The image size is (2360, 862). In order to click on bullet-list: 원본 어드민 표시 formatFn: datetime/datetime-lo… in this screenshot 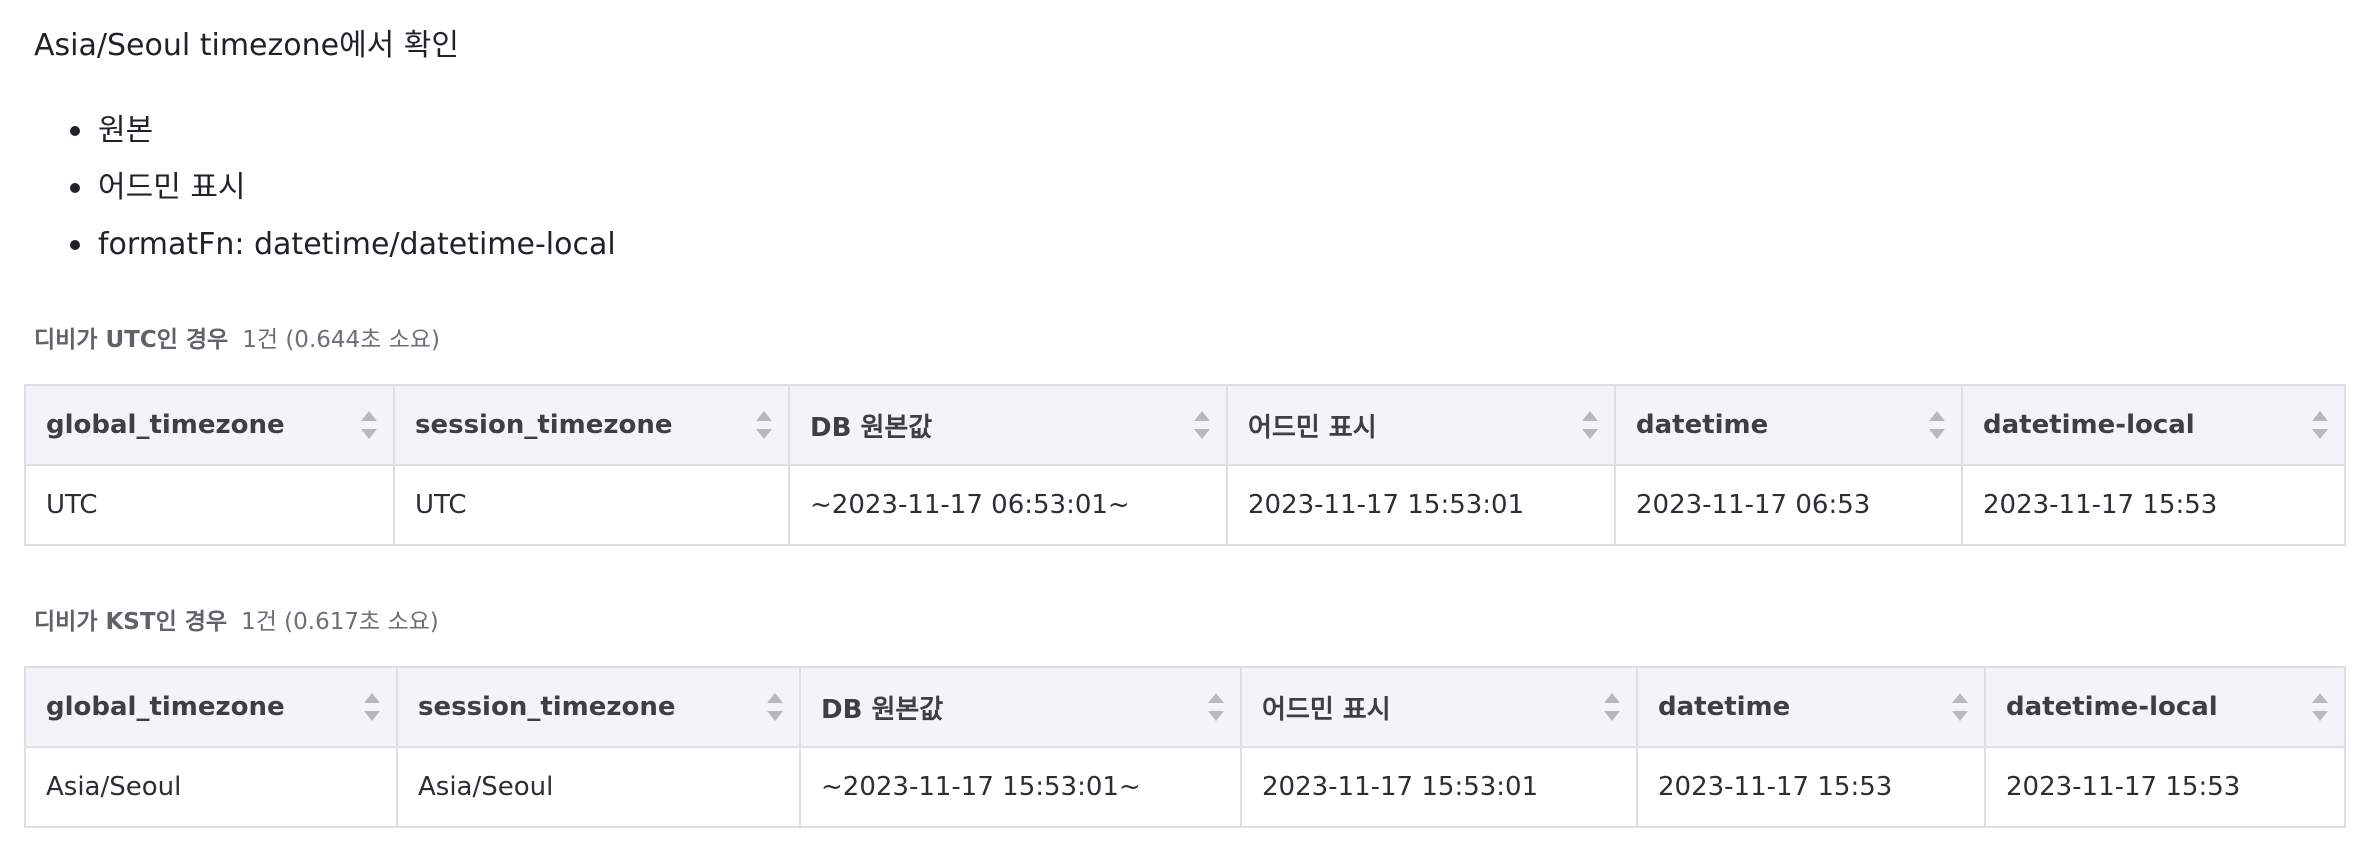, I will do `click(342, 187)`.